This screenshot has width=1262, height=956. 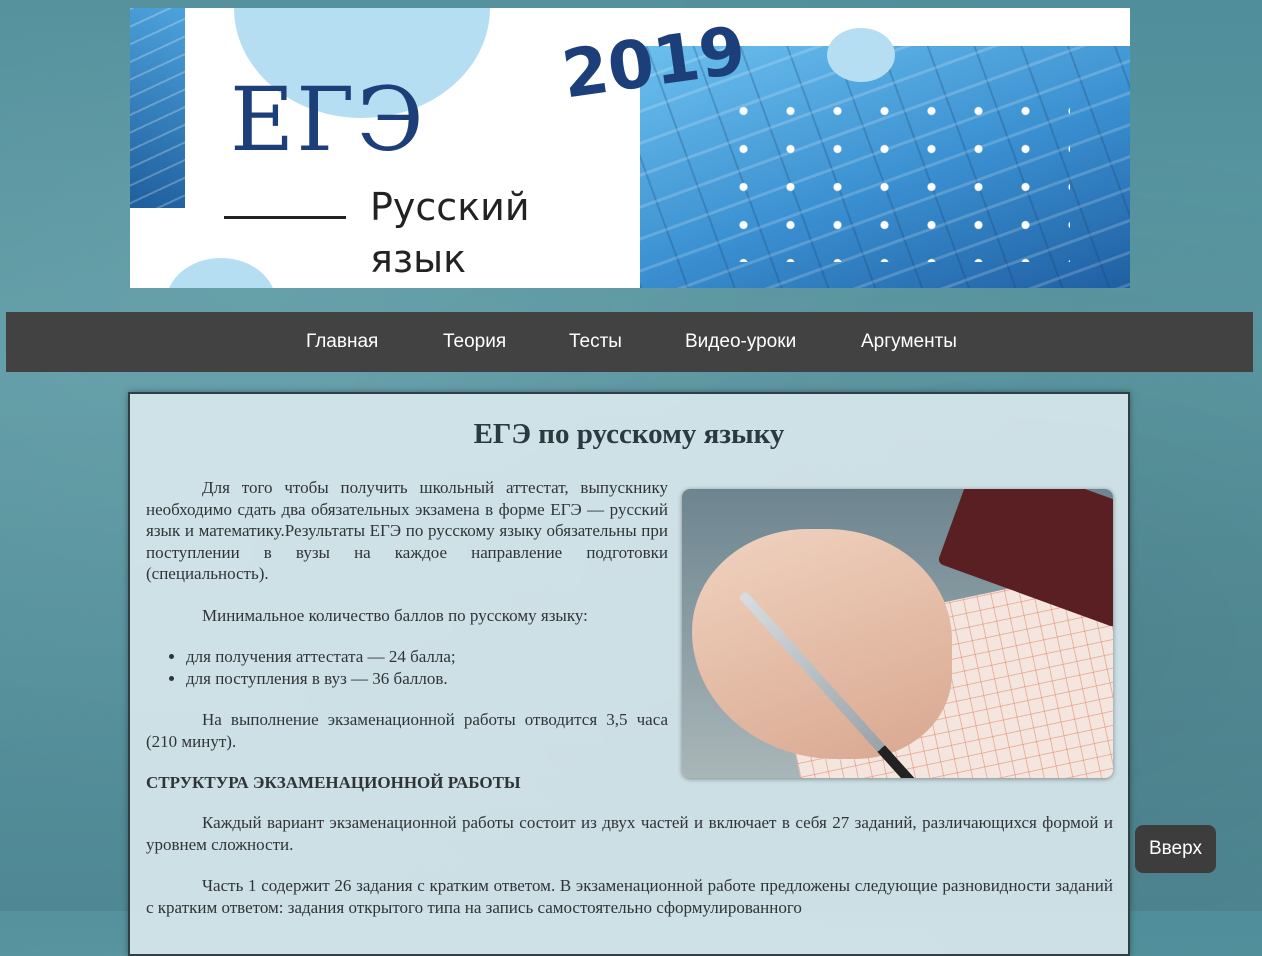 I want to click on nav-item-video-lessons: Видео-уроки, so click(x=740, y=342).